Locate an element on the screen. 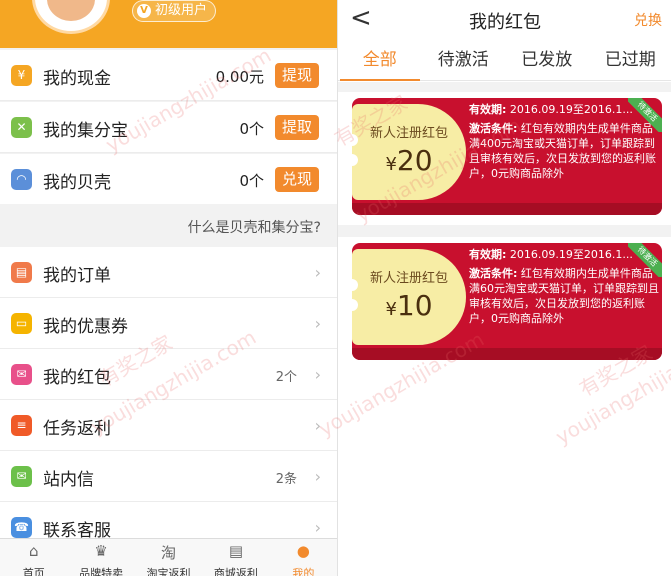 This screenshot has height=576, width=671. cash-value: 0.00元 is located at coordinates (239, 77).